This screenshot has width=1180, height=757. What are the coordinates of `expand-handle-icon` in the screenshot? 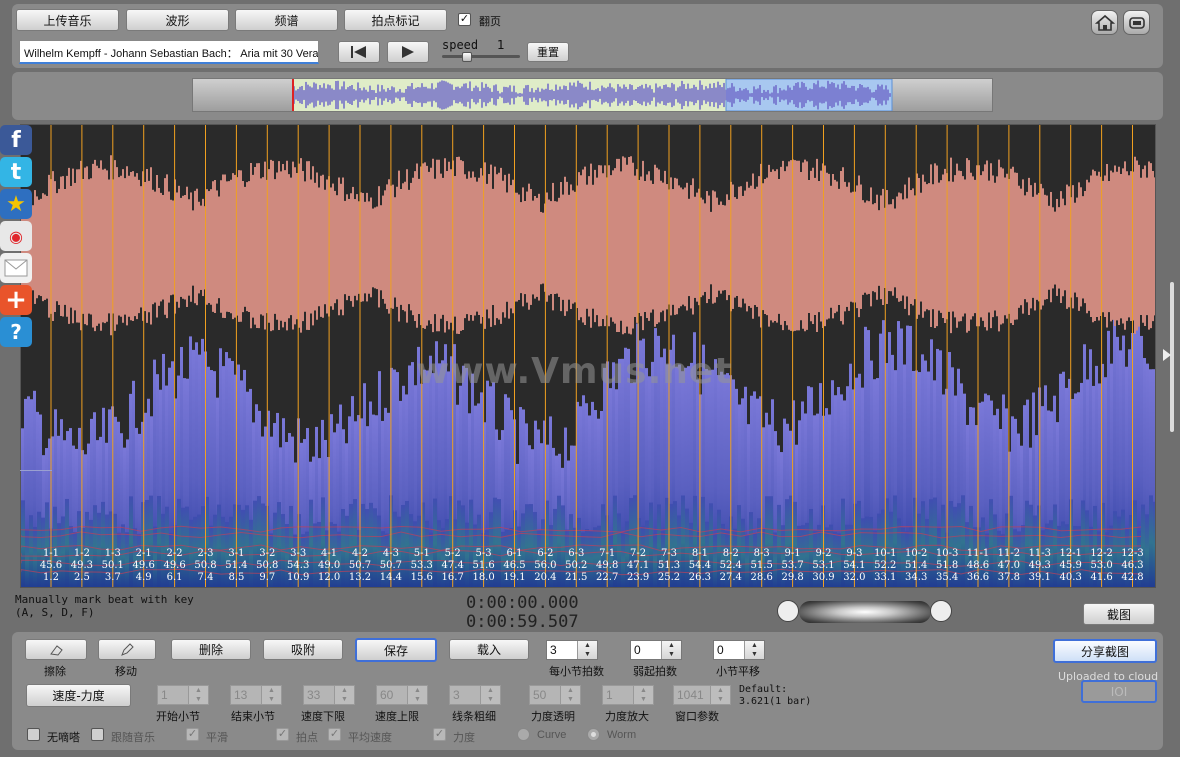 It's located at (1167, 355).